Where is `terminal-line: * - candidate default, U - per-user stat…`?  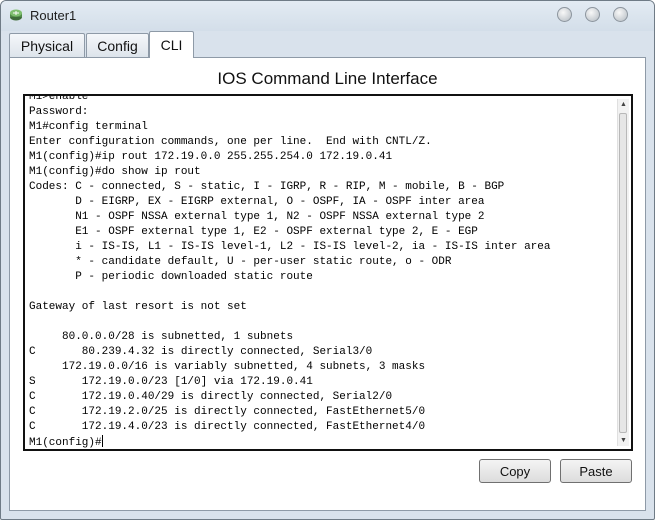
terminal-line: * - candidate default, U - per-user stat… is located at coordinates (240, 262).